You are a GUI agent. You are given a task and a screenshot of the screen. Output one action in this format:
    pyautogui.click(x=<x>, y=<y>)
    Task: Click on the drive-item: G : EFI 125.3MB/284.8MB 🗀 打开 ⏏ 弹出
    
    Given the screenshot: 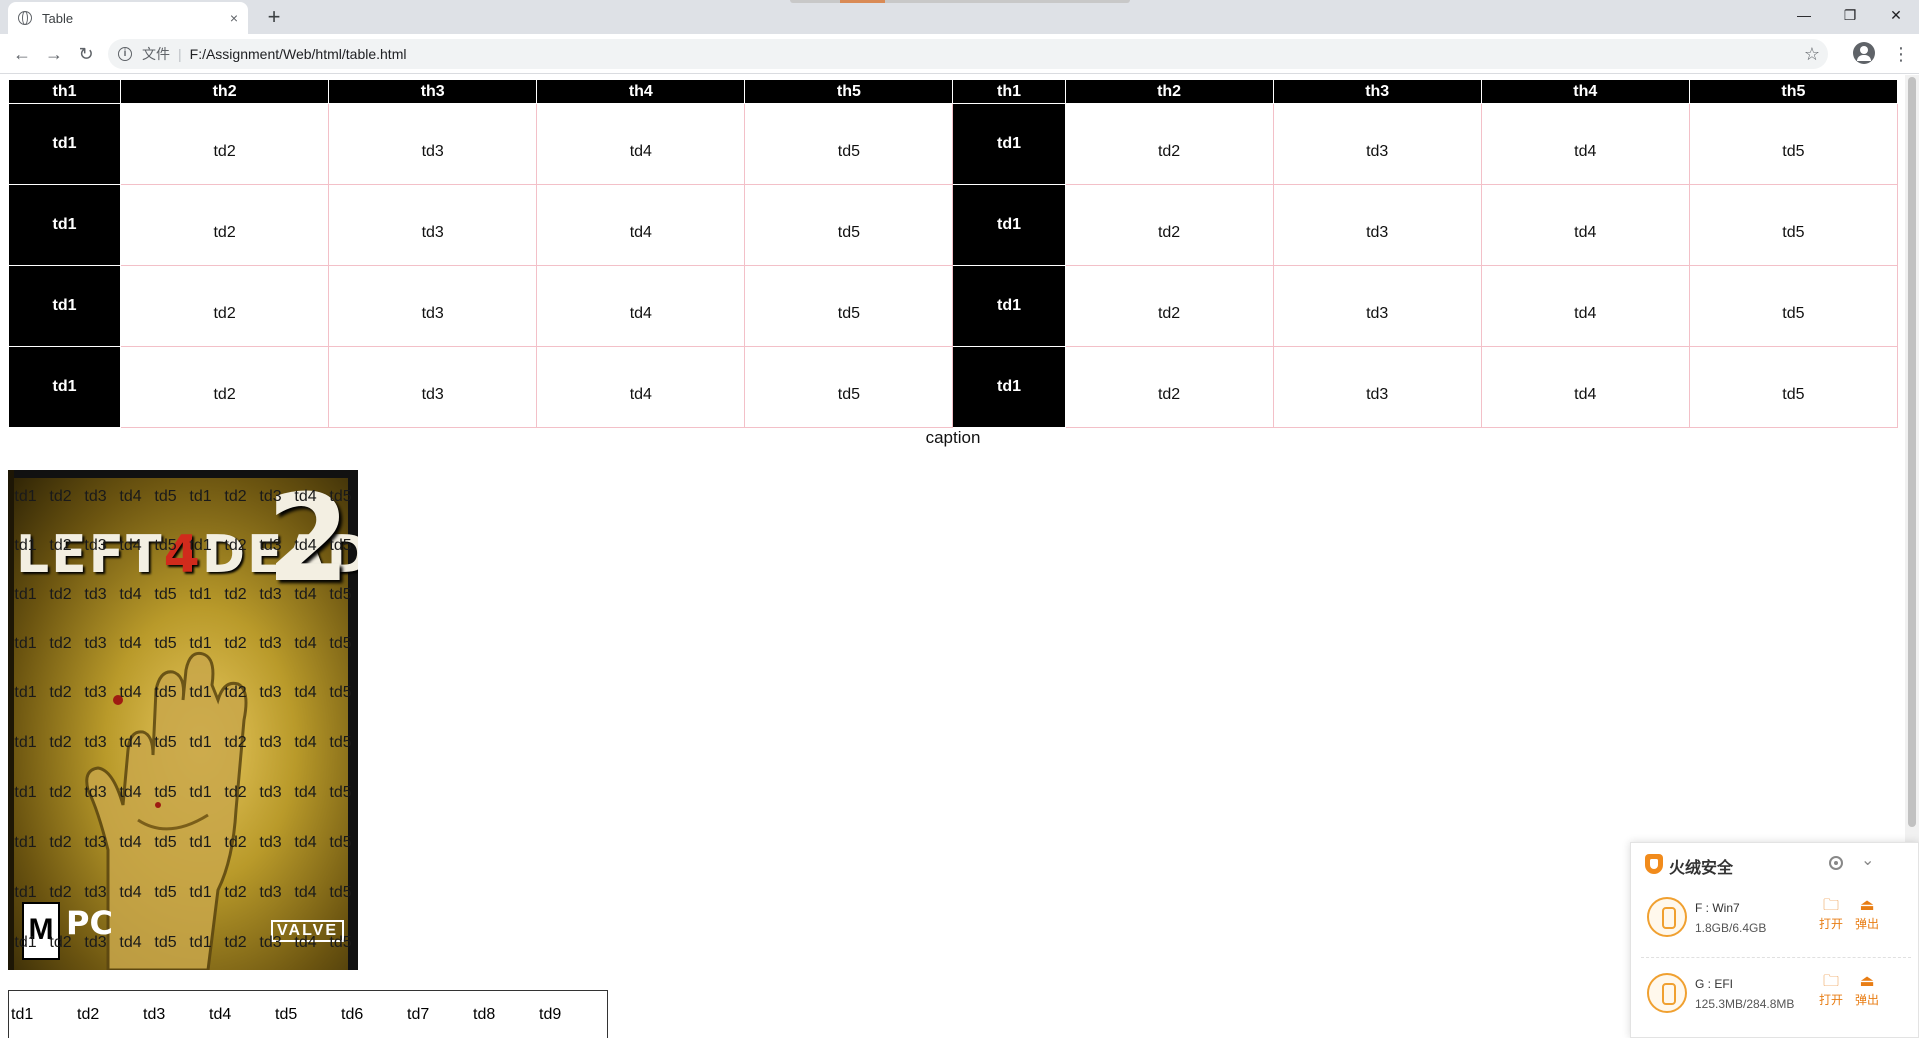 What is the action you would take?
    pyautogui.click(x=1775, y=995)
    